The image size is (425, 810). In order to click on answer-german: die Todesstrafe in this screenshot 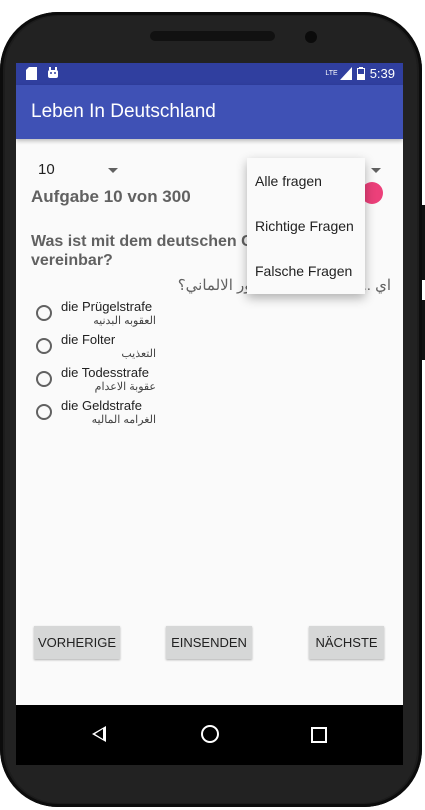, I will do `click(105, 372)`.